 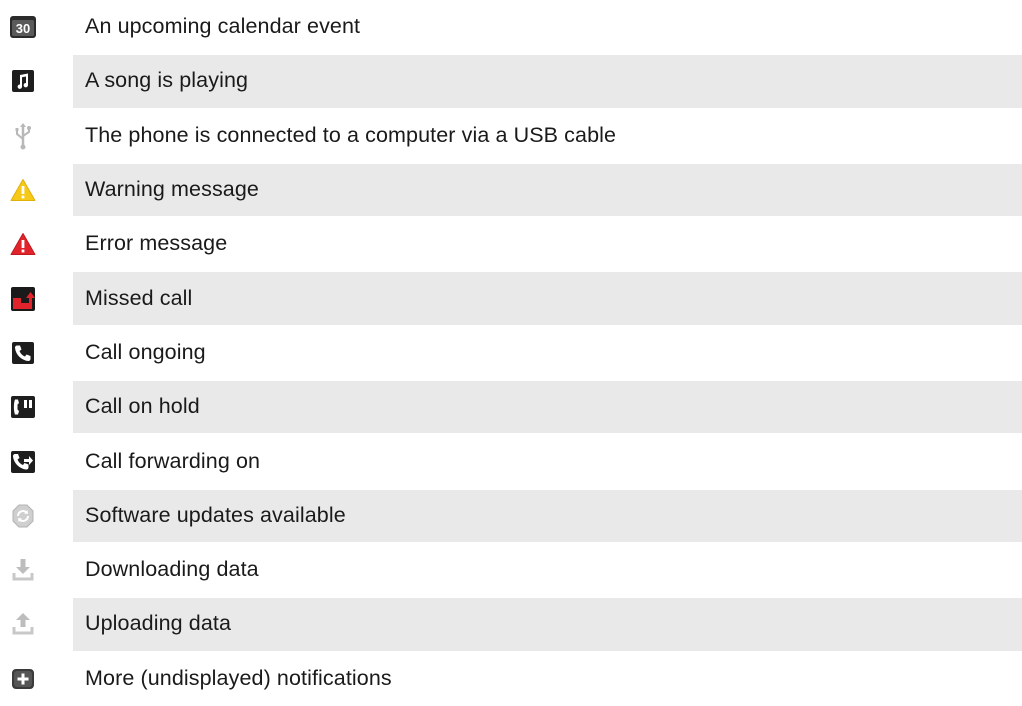 I want to click on list-item-label: Warning message, so click(x=172, y=189).